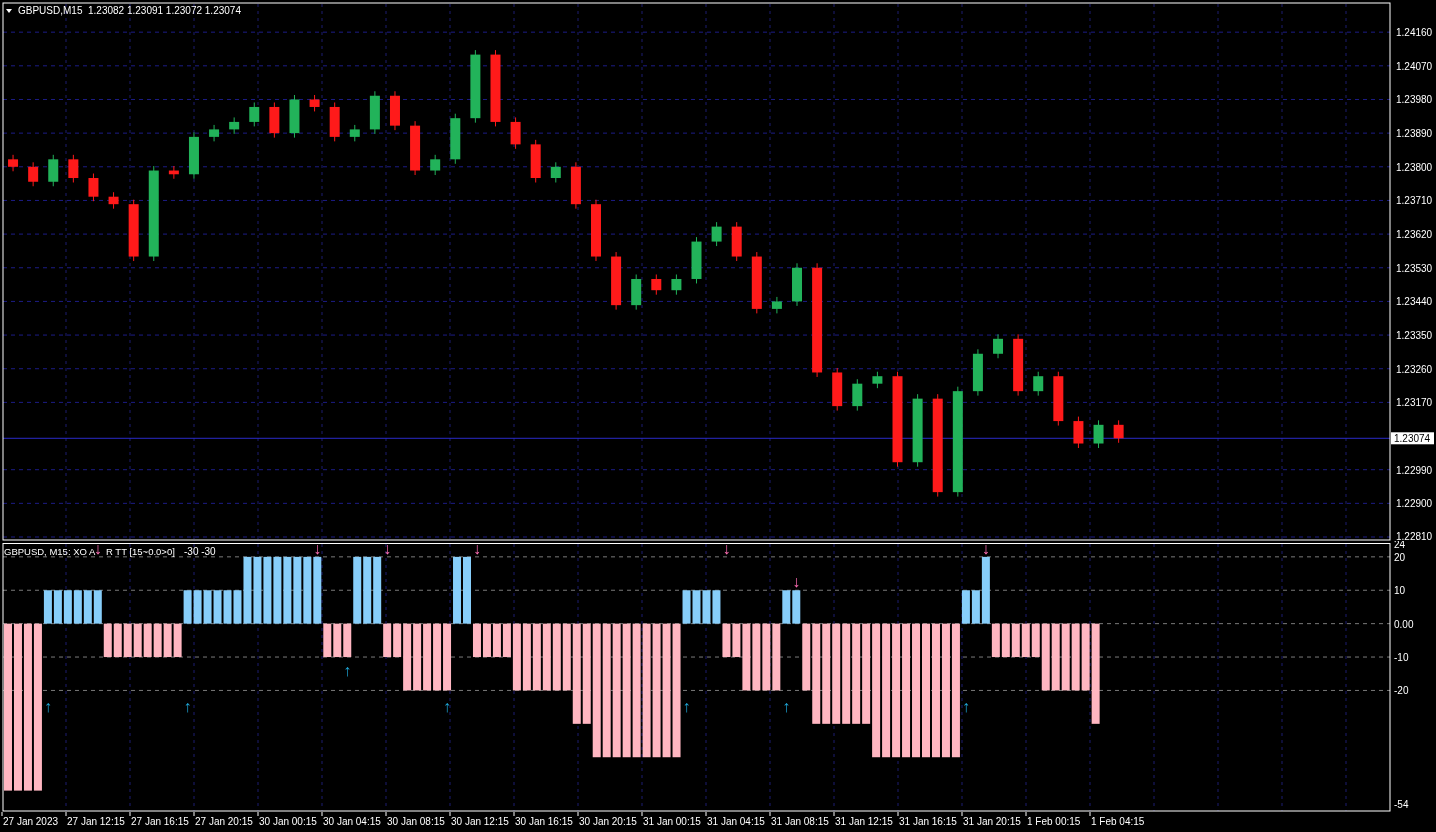  Describe the element at coordinates (1401, 658) in the screenshot. I see `indicator-scale-label: -10` at that location.